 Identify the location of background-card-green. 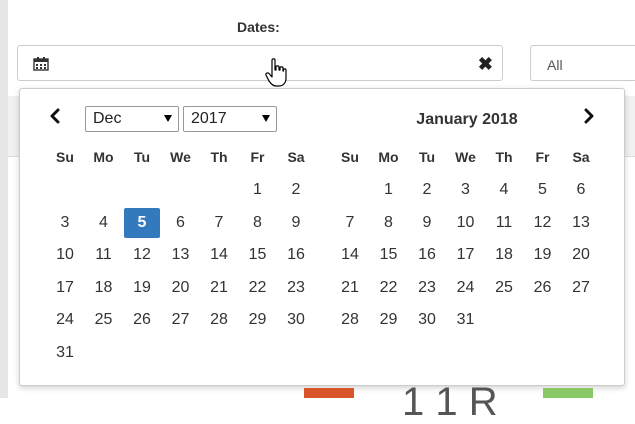
(568, 393).